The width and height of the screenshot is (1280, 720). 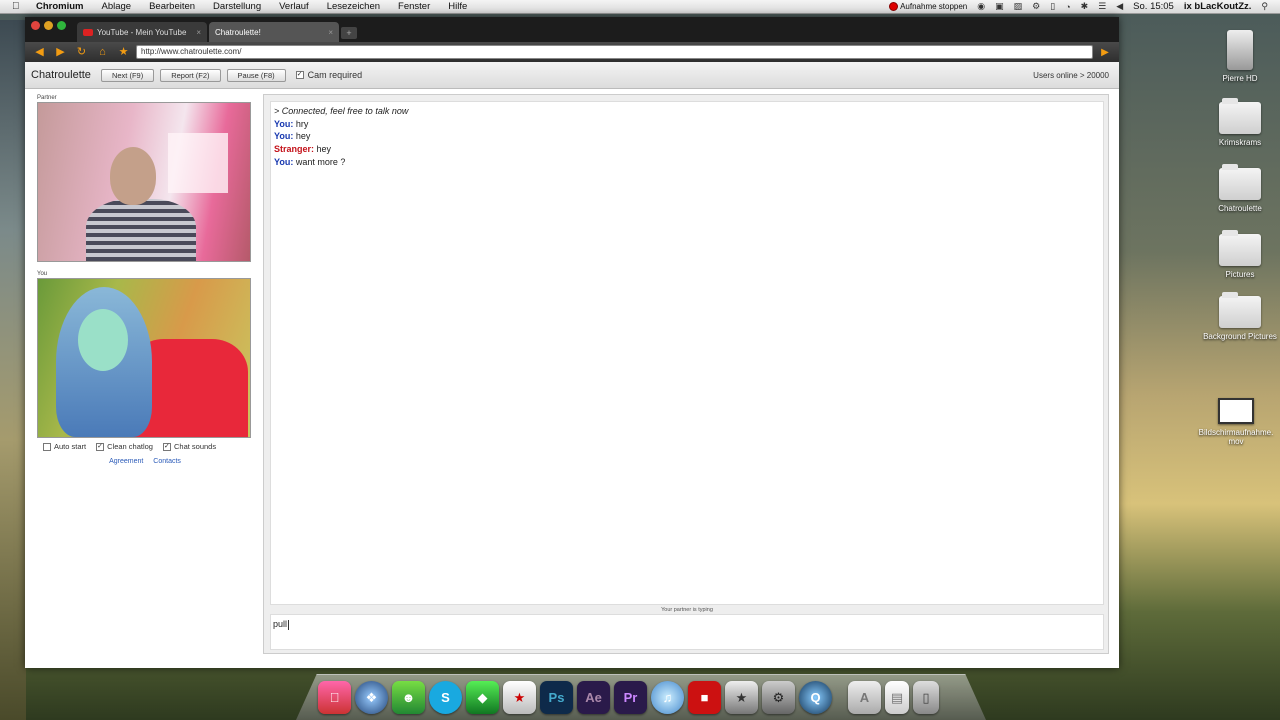 What do you see at coordinates (778, 697) in the screenshot?
I see `preferences-icon: ⚙` at bounding box center [778, 697].